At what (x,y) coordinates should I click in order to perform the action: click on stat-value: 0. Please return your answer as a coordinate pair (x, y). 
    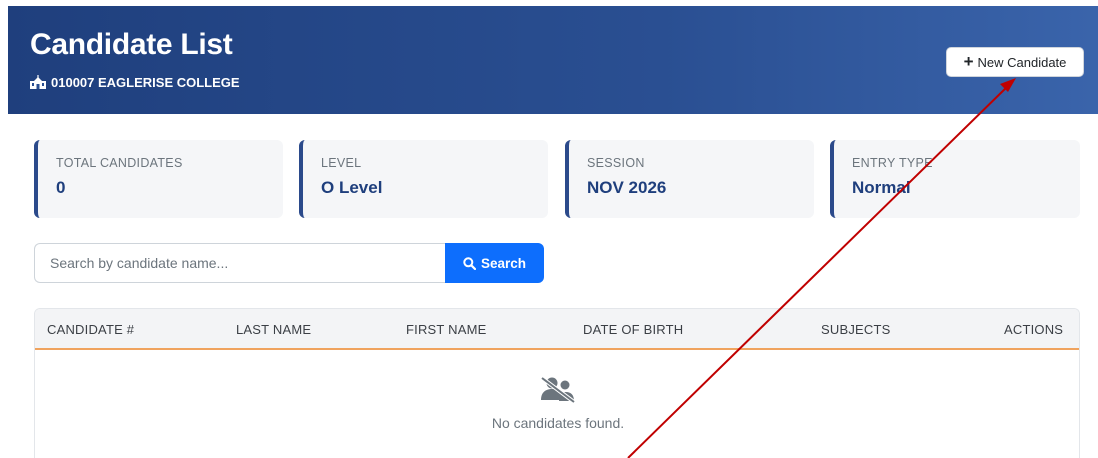
    Looking at the image, I should click on (61, 187).